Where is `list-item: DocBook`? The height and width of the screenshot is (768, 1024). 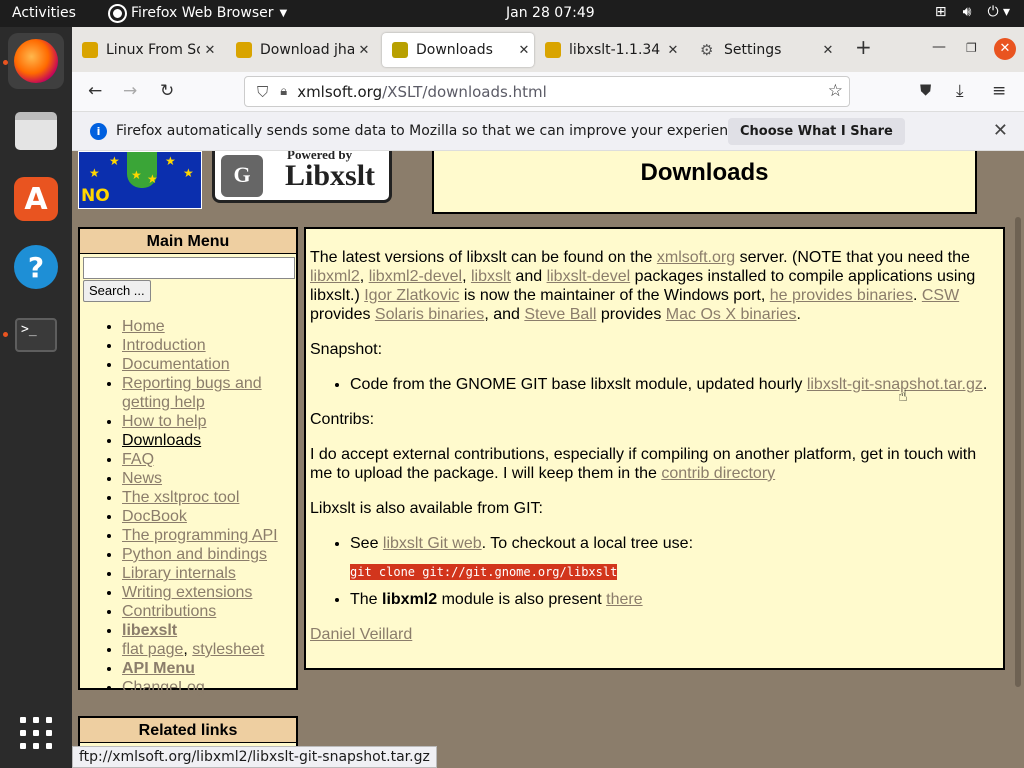 list-item: DocBook is located at coordinates (207, 516).